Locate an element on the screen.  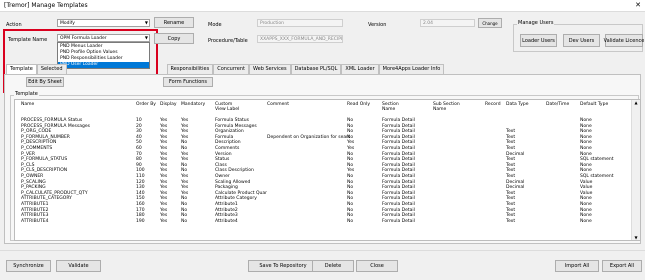
version-field: 2.04 is located at coordinates (447, 23).